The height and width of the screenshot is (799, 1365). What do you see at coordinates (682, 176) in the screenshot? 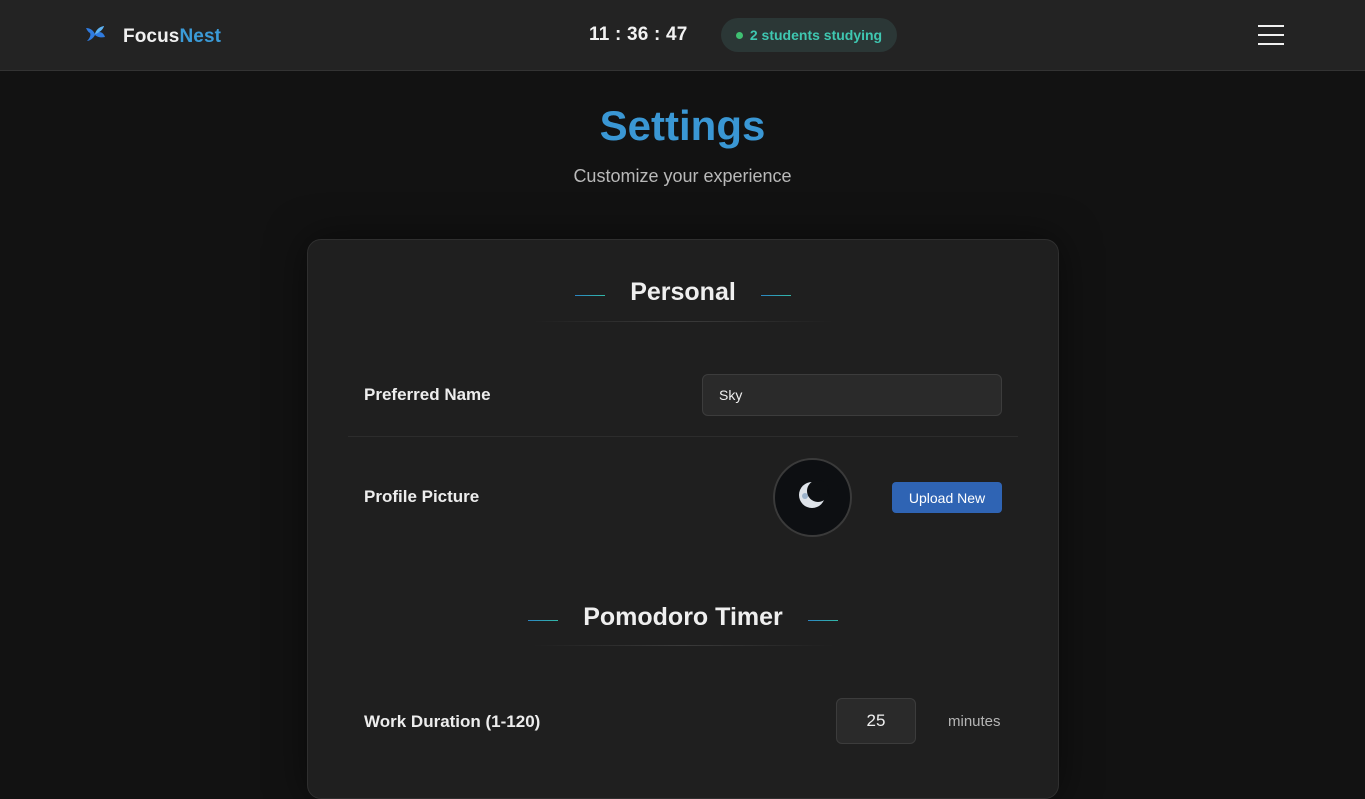
I see `page-subtitle: Customize your experience` at bounding box center [682, 176].